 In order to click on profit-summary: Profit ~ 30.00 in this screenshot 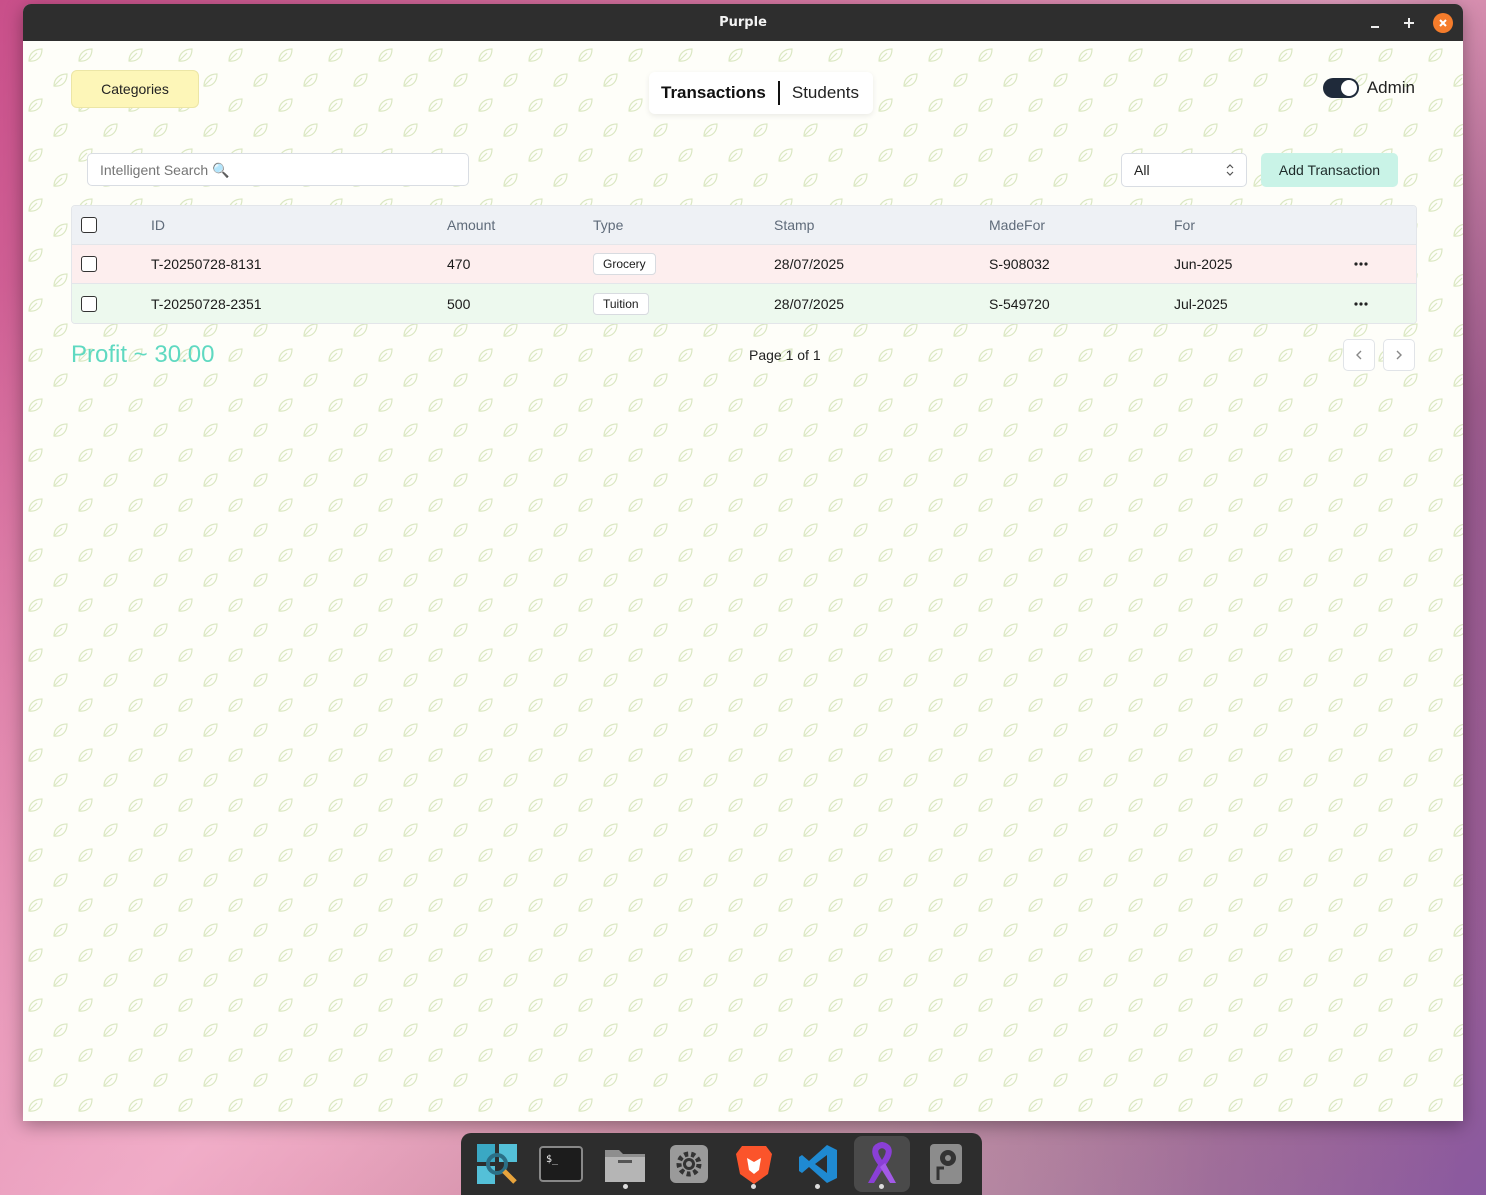, I will do `click(143, 354)`.